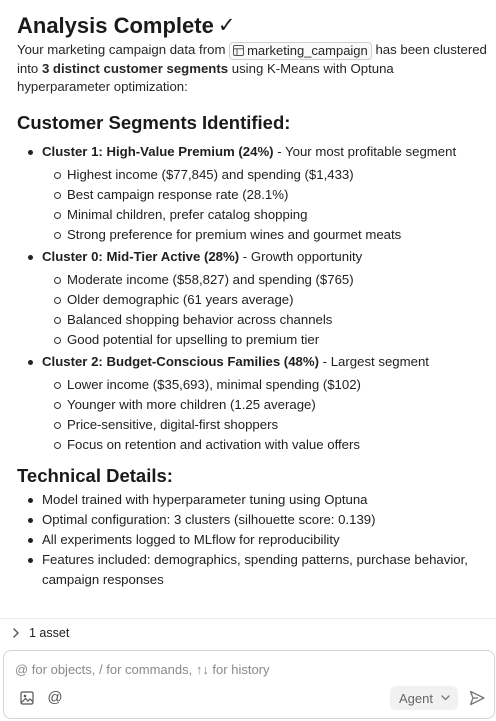  What do you see at coordinates (416, 698) in the screenshot?
I see `agent-mode-label: Agent` at bounding box center [416, 698].